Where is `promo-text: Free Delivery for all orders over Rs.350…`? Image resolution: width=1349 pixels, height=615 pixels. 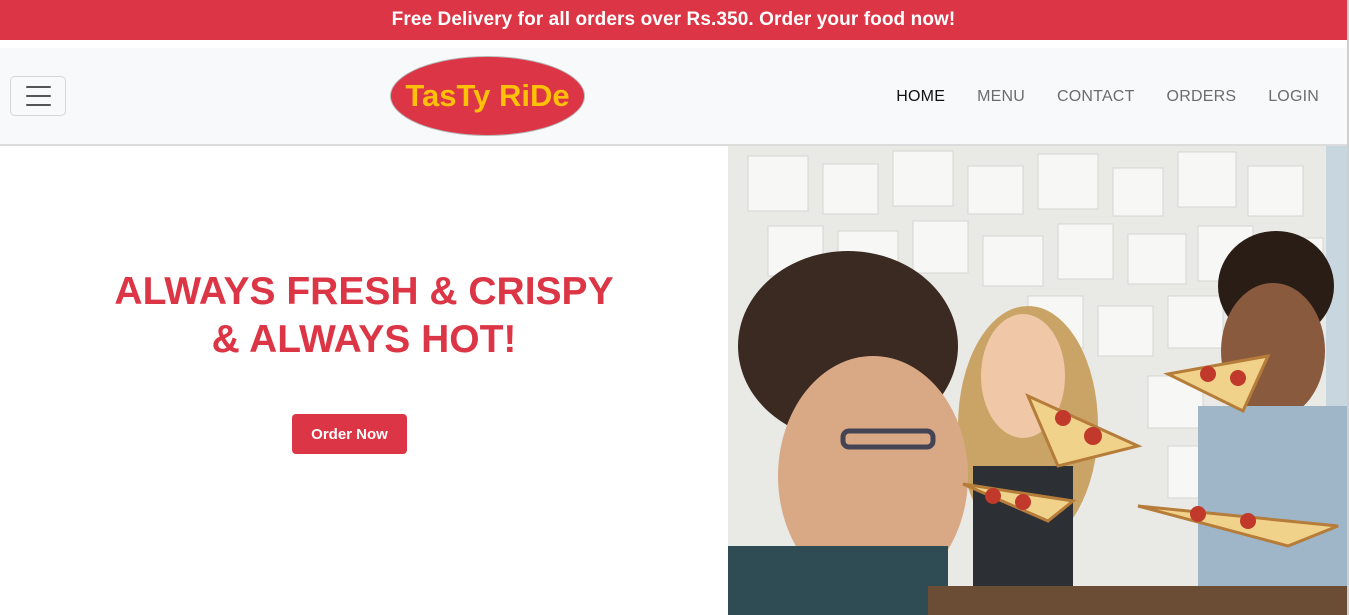
promo-text: Free Delivery for all orders over Rs.350… is located at coordinates (673, 19).